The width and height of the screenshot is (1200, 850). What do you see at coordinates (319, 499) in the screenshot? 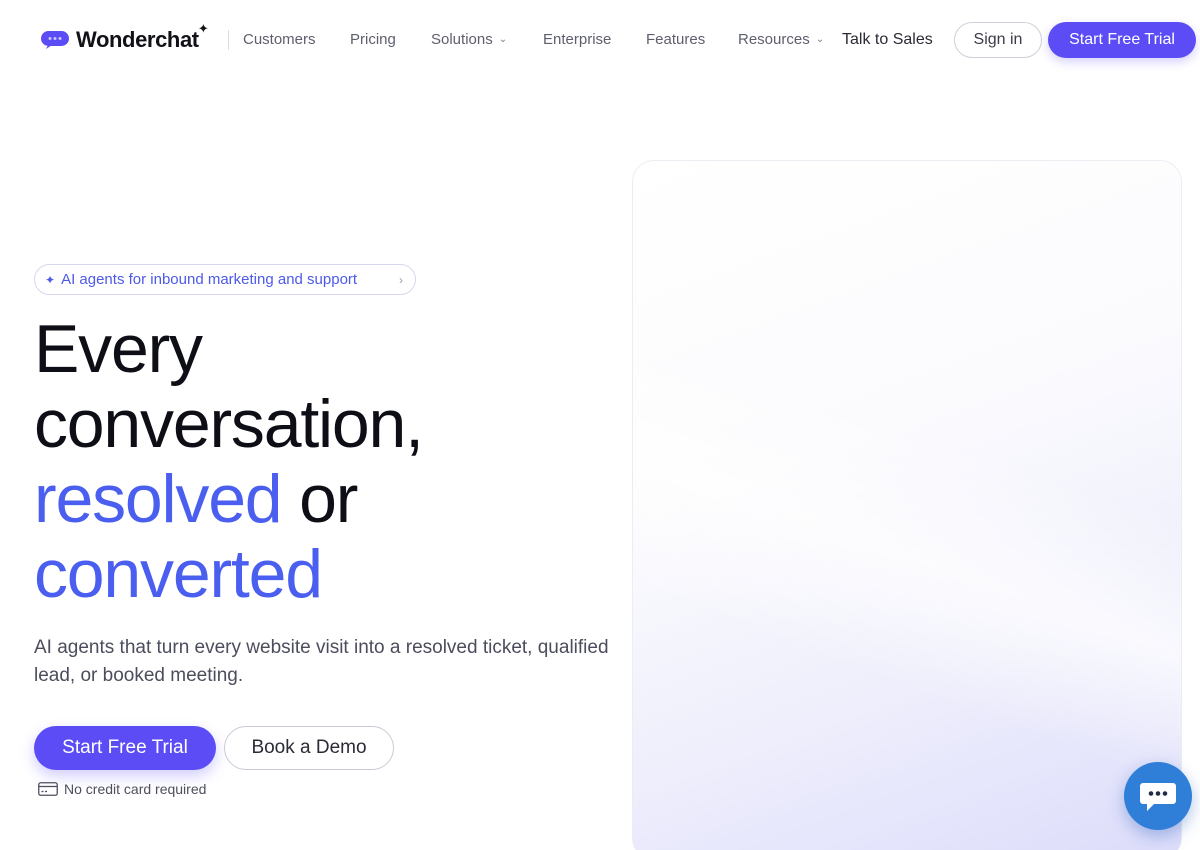
I see `headline-text: or` at bounding box center [319, 499].